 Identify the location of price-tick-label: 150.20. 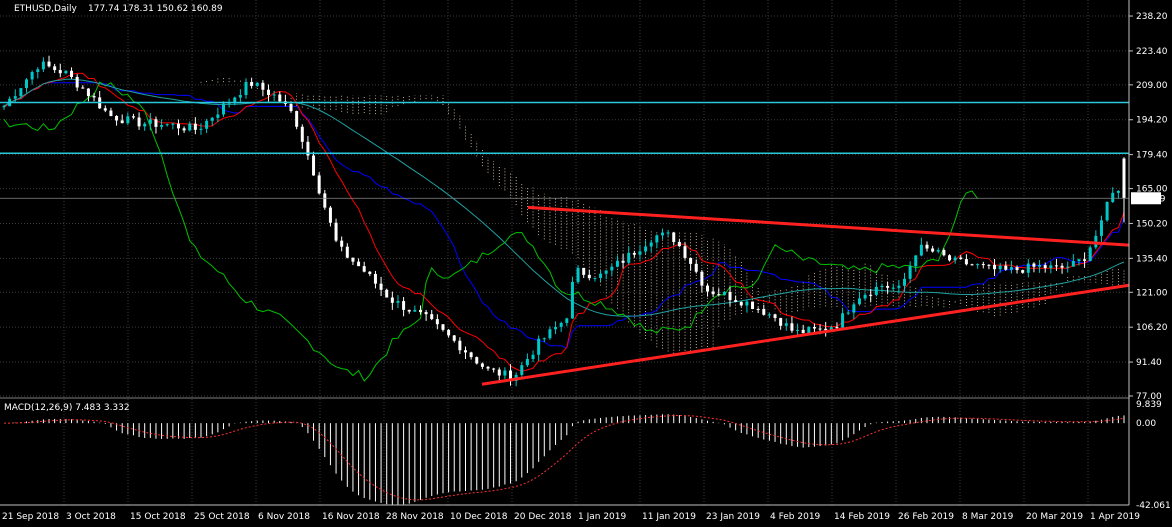
(1152, 224).